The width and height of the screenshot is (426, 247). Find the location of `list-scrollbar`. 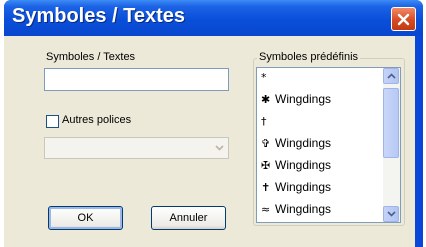

list-scrollbar is located at coordinates (391, 145).